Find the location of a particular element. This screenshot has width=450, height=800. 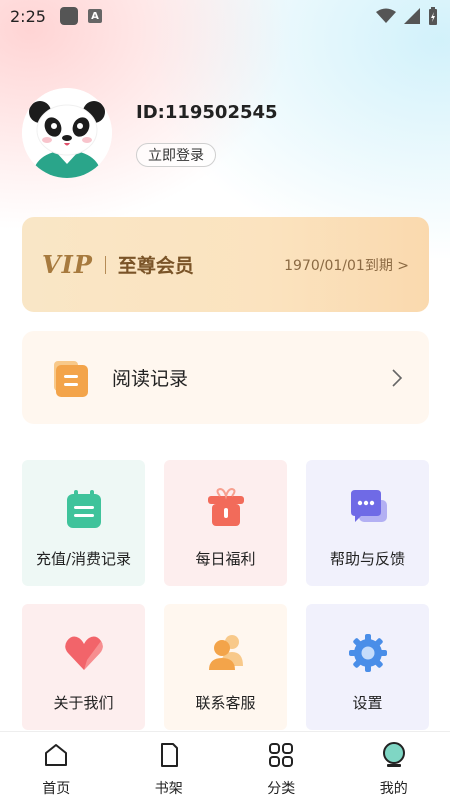

panda-avatar-icon is located at coordinates (67, 133).